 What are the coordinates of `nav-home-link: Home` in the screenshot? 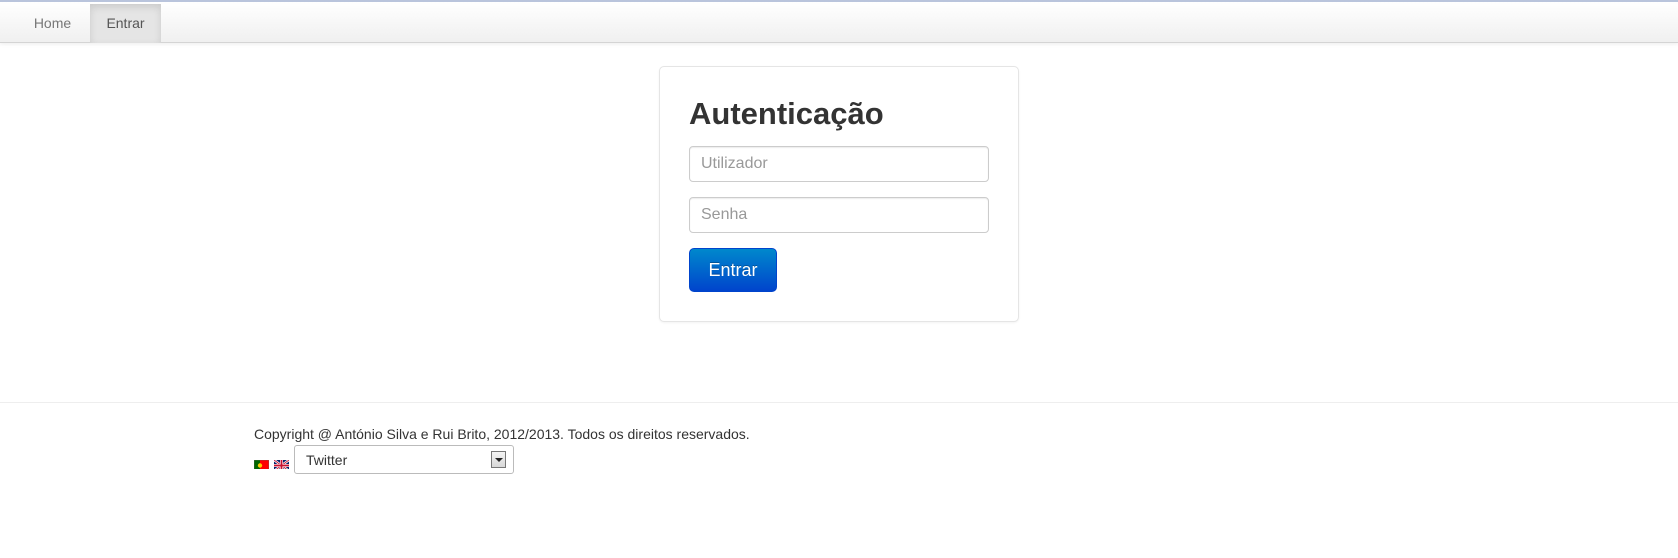 It's located at (52, 23).